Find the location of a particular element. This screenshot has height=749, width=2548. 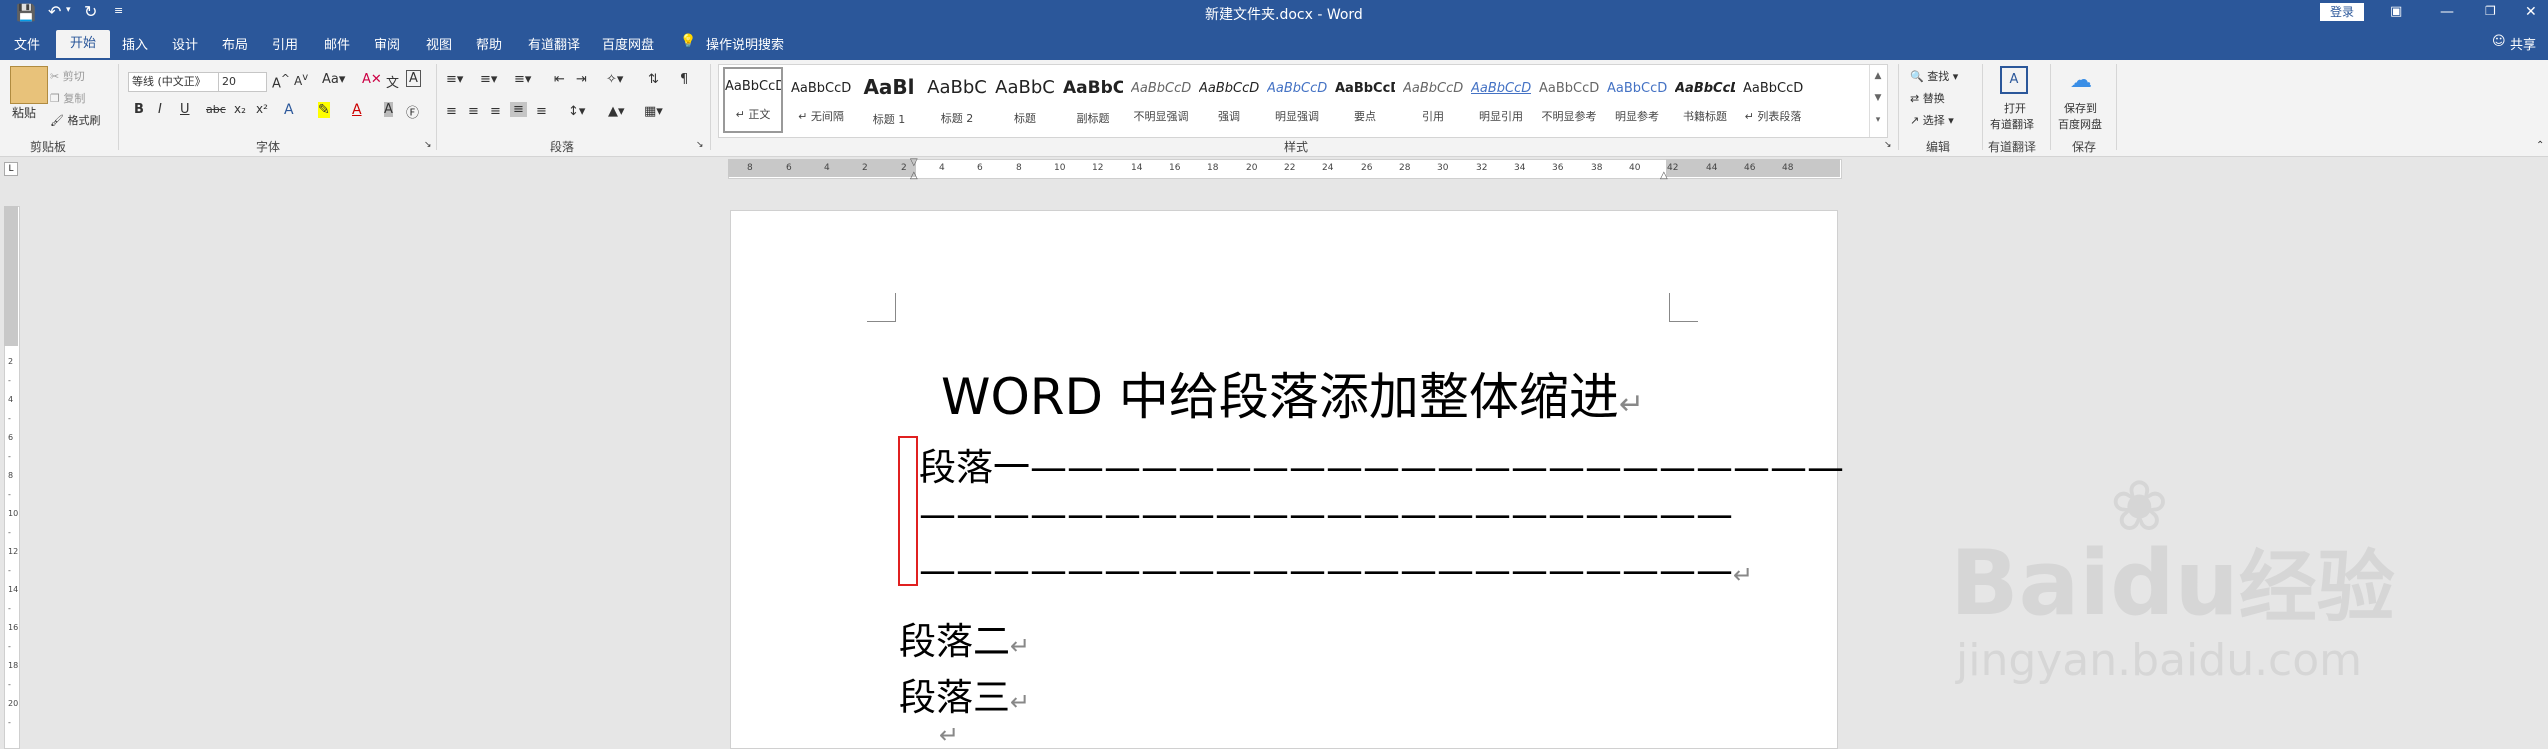

superscript-button: x² is located at coordinates (262, 109).